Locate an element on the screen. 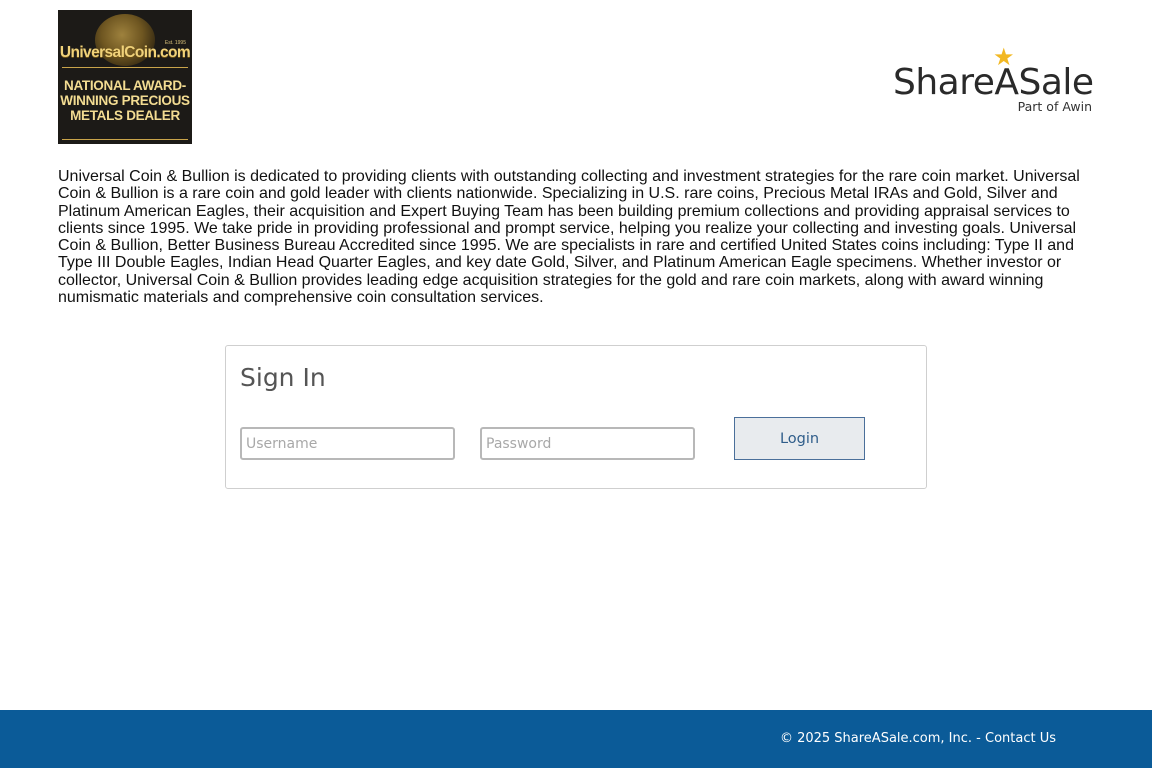 The image size is (1152, 768). shareasale-wordmark: ShareASale is located at coordinates (993, 82).